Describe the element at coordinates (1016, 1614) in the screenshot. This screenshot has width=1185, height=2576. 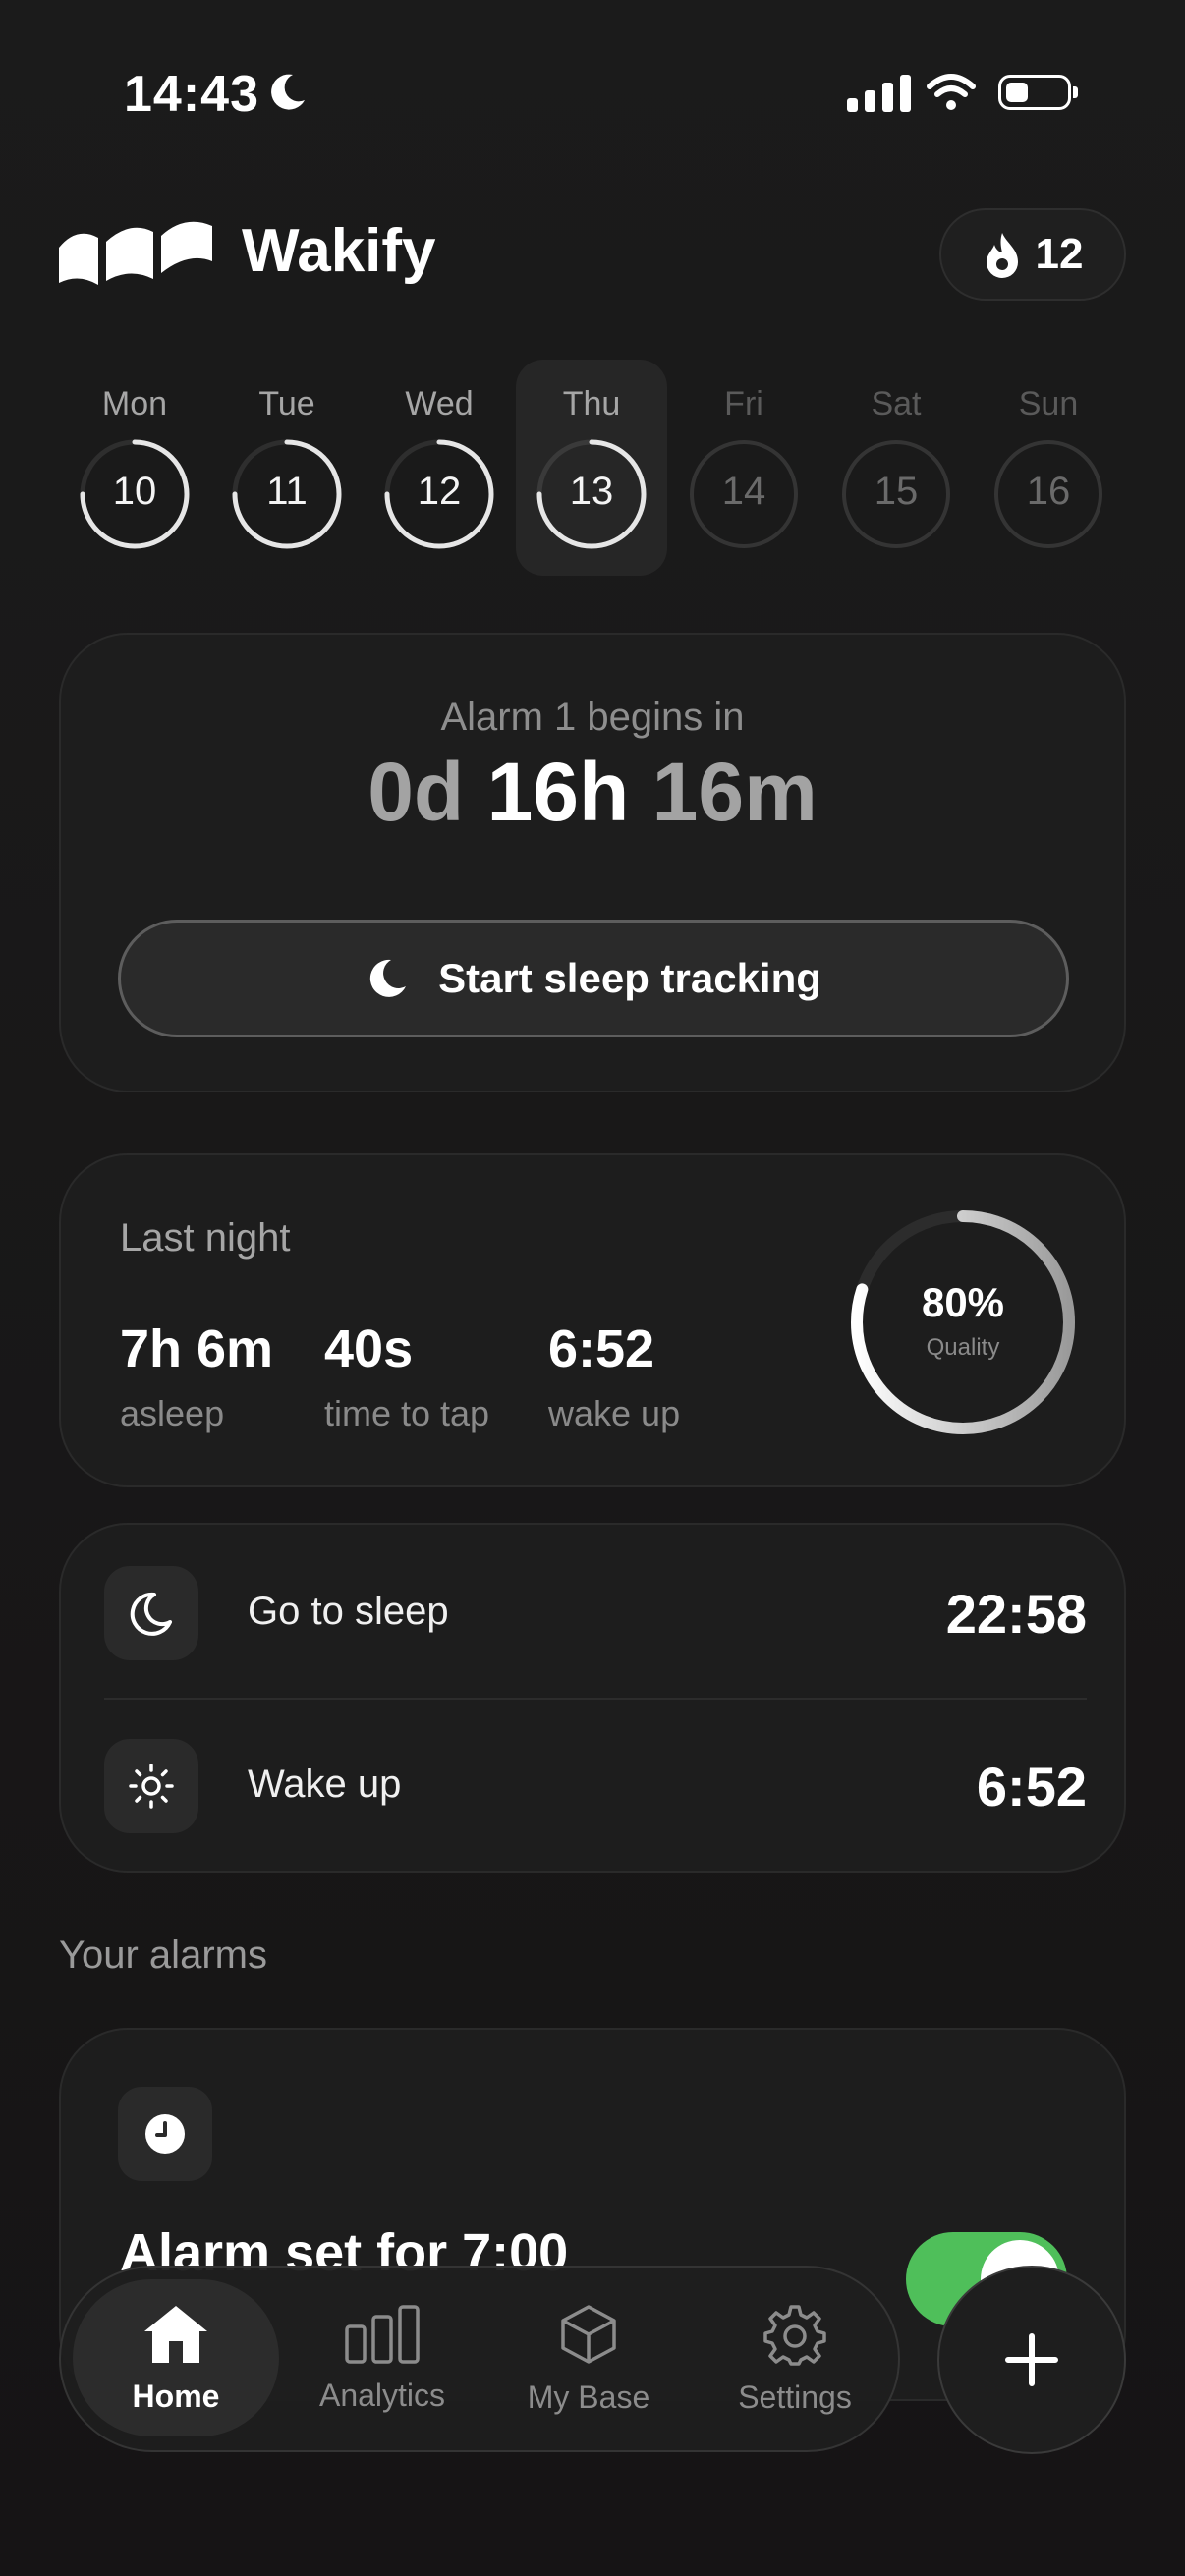
I see `go-to-sleep-time: 22:58` at that location.